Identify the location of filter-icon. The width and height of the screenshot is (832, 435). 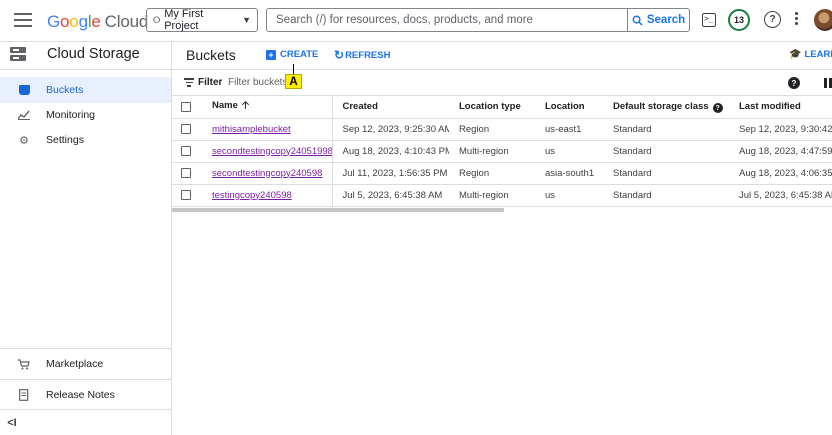
(189, 83).